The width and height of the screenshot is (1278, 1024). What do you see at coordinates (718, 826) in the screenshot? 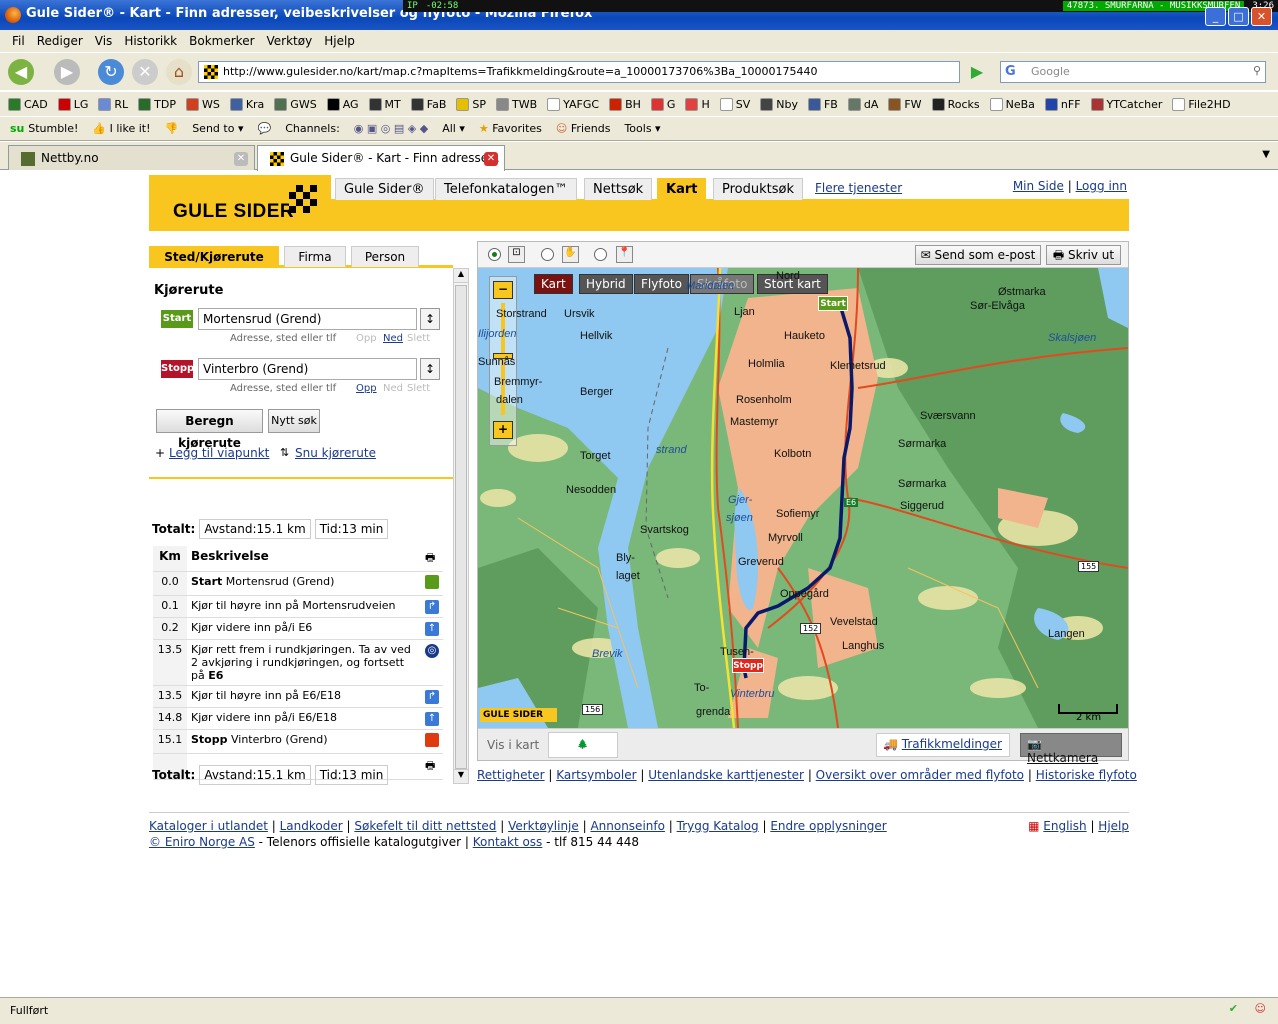
I see `footer-link: Trygg Katalog` at bounding box center [718, 826].